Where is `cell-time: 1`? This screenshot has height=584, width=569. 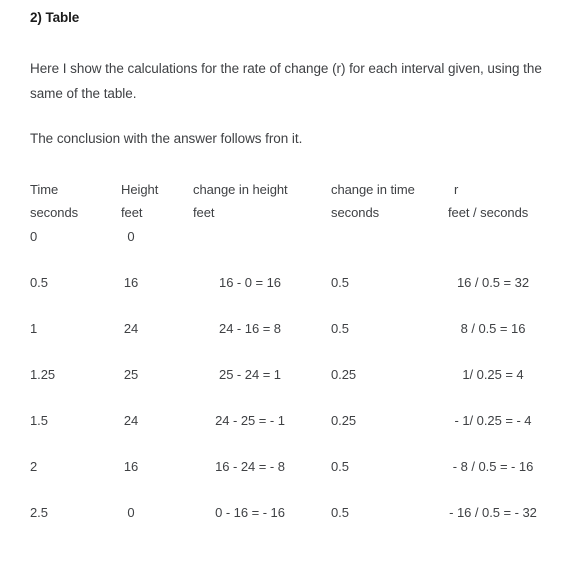
cell-time: 1 is located at coordinates (34, 328).